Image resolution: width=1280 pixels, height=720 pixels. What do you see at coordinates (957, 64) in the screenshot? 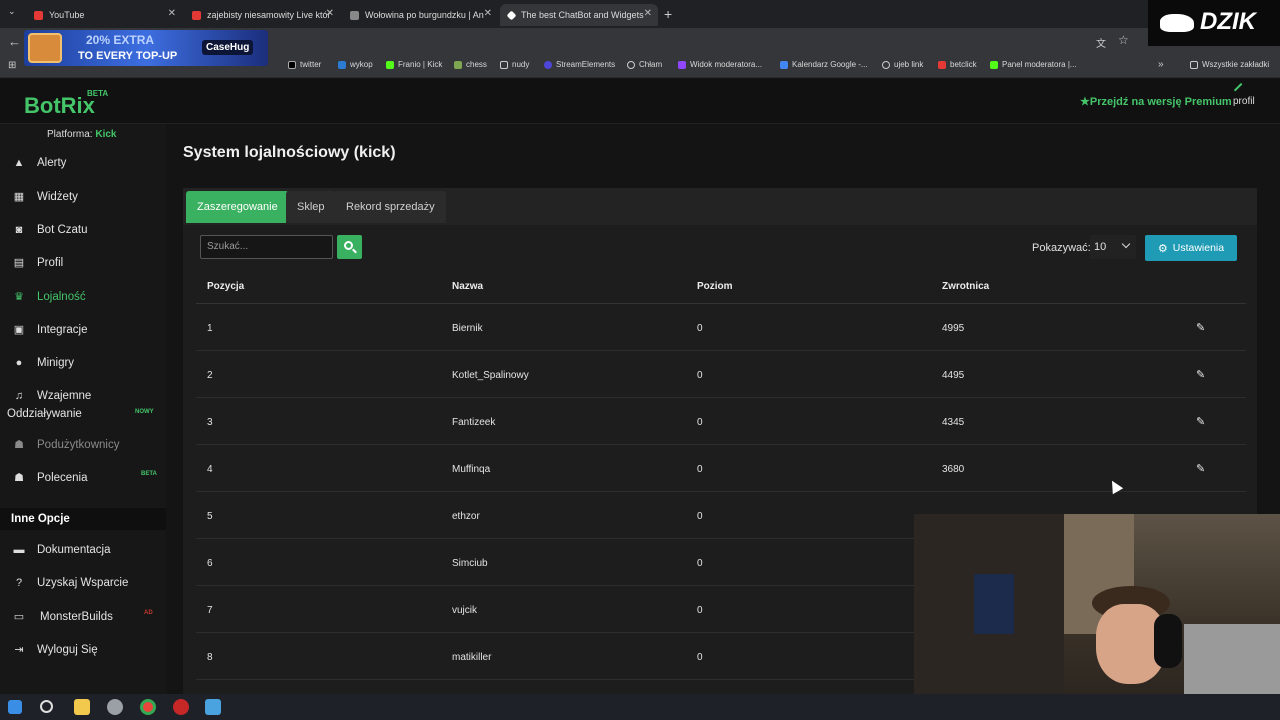
I see `bookmark-betclick: betclick` at bounding box center [957, 64].